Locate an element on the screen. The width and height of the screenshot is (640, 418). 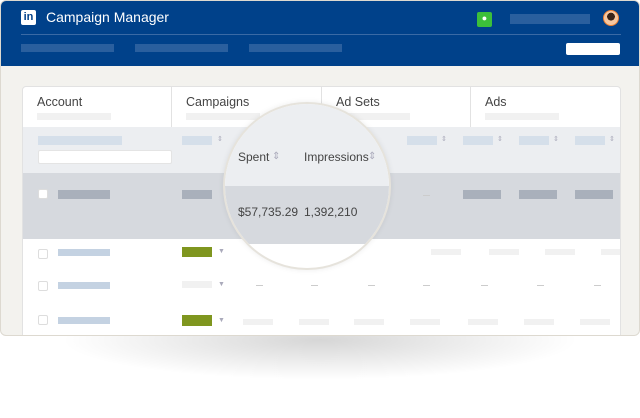
filter-input is located at coordinates (105, 157).